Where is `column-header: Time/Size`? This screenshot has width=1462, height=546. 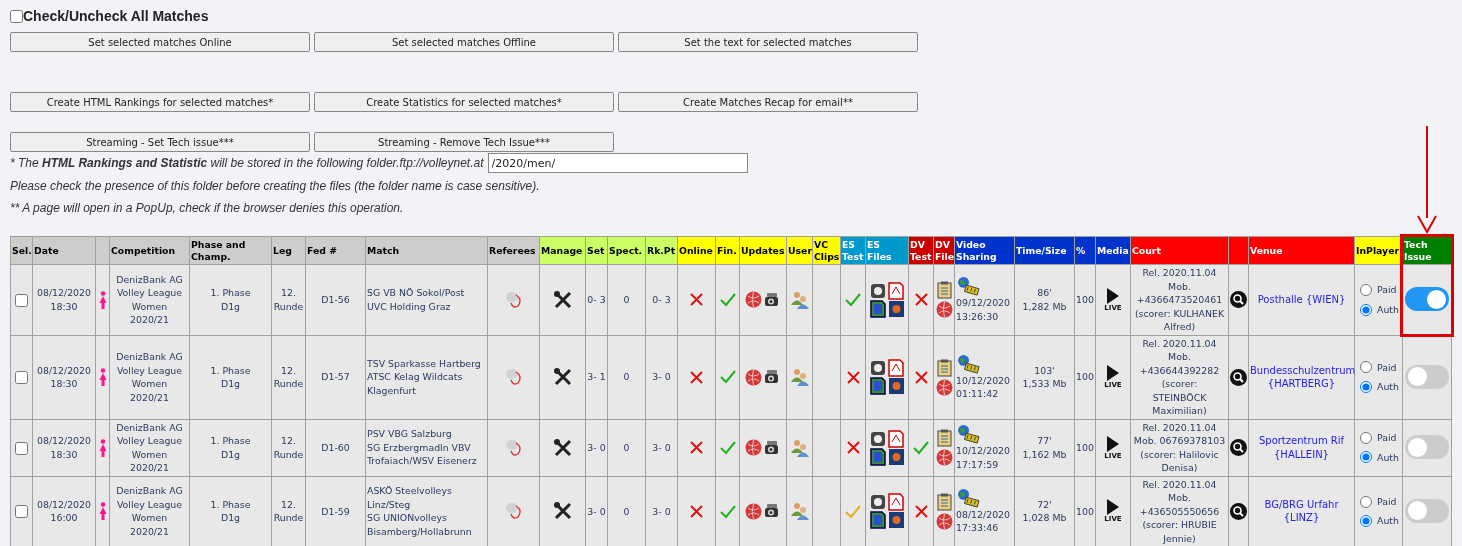 column-header: Time/Size is located at coordinates (1041, 250).